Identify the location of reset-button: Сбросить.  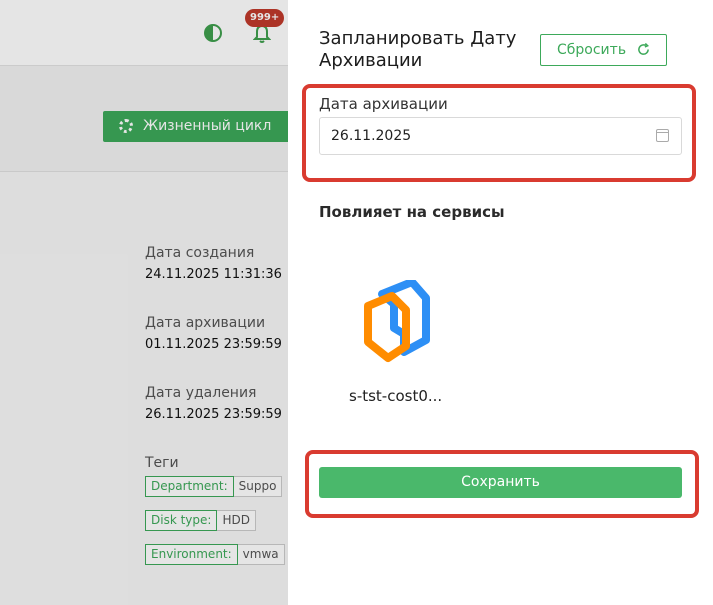
(603, 50).